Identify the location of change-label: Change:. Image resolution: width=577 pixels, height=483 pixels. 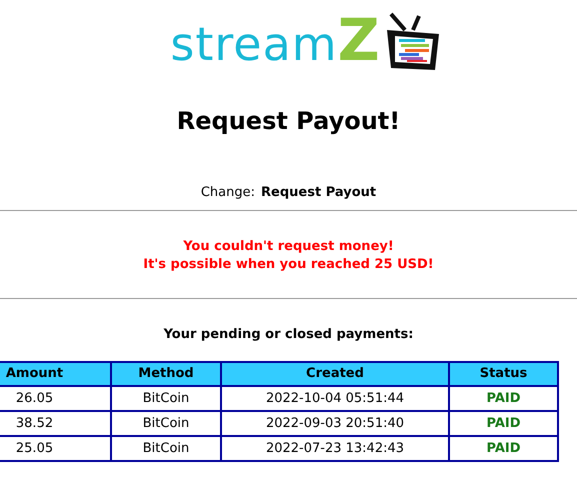
(228, 193).